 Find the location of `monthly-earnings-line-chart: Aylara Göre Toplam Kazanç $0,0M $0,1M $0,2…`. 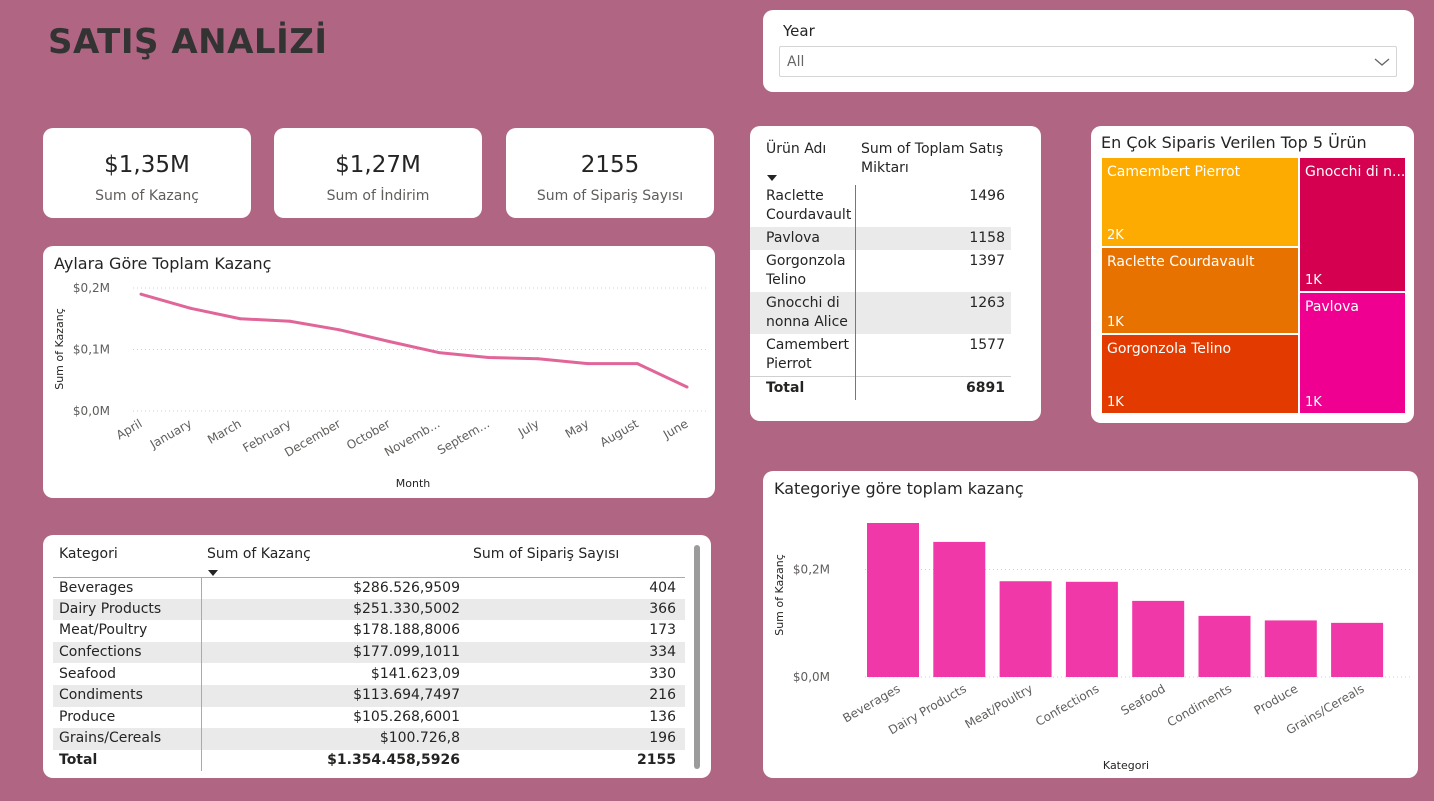

monthly-earnings-line-chart: Aylara Göre Toplam Kazanç $0,0M $0,1M $0,2… is located at coordinates (379, 372).